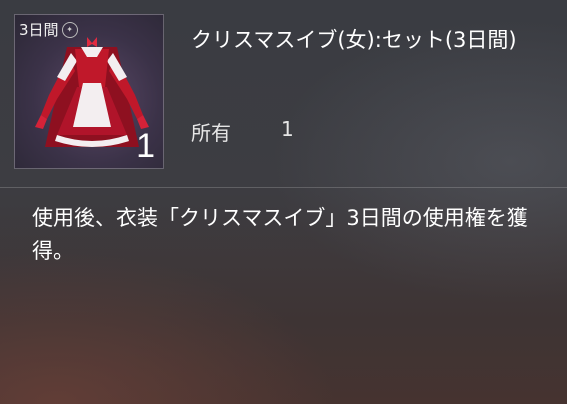 This screenshot has height=404, width=567. Describe the element at coordinates (89, 91) in the screenshot. I see `item-card: 3日間 ✦ 1` at that location.